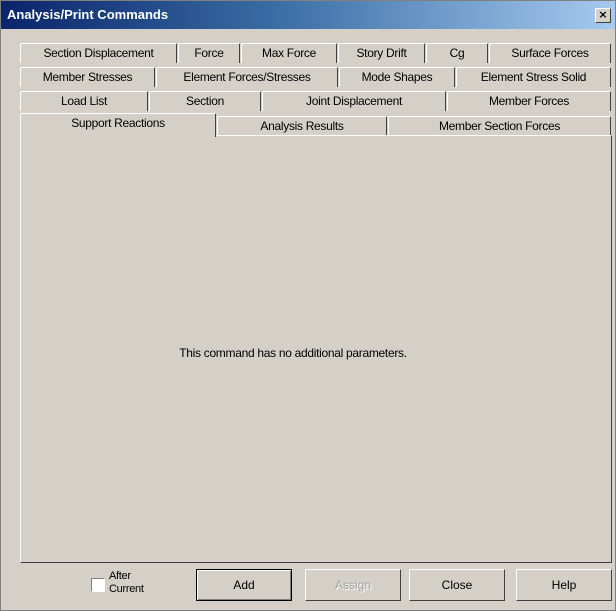 Image resolution: width=616 pixels, height=611 pixels. I want to click on tab-force: Force, so click(209, 53).